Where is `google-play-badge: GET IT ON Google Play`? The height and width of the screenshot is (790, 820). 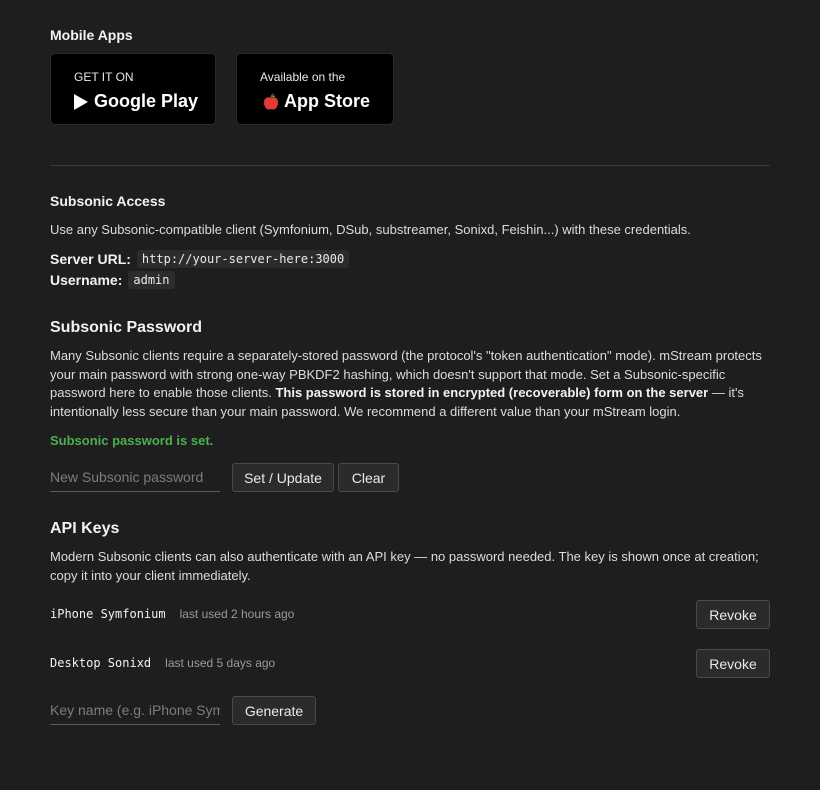
google-play-badge: GET IT ON Google Play is located at coordinates (133, 89).